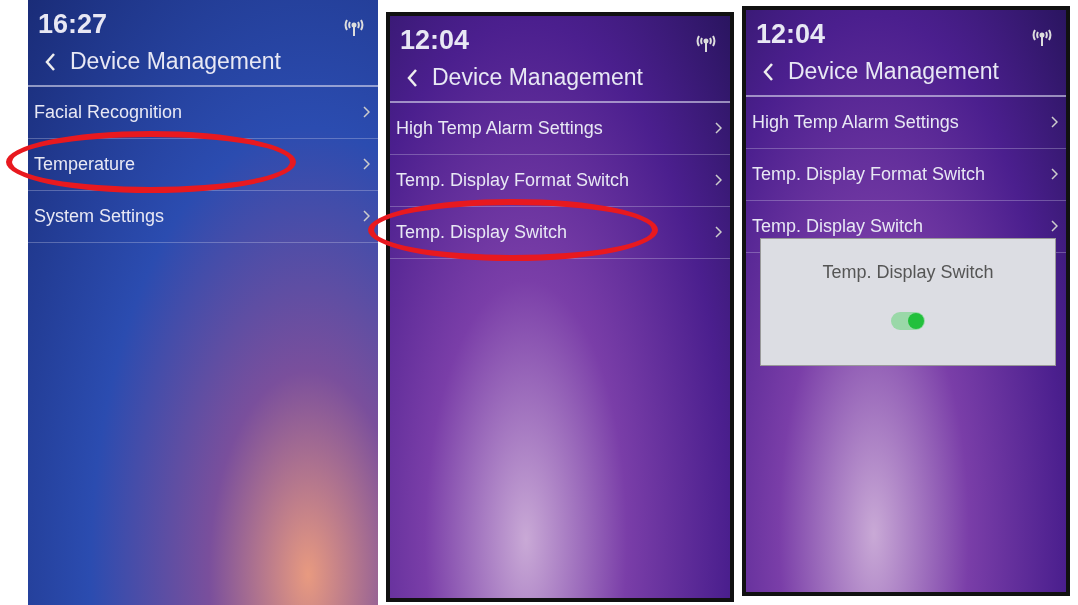  Describe the element at coordinates (908, 272) in the screenshot. I see `dialog-title: Temp. Display Switch` at that location.